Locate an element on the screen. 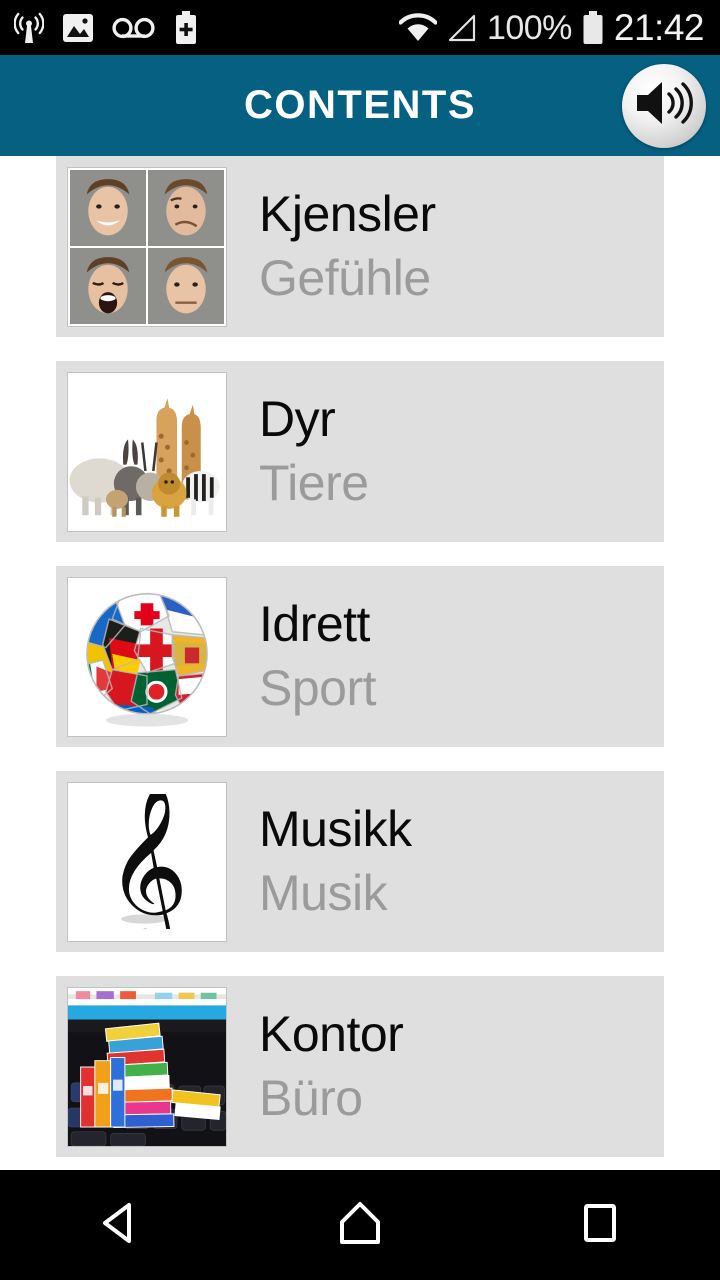 Image resolution: width=720 pixels, height=1280 pixels. list-item-title: Dyr is located at coordinates (297, 419).